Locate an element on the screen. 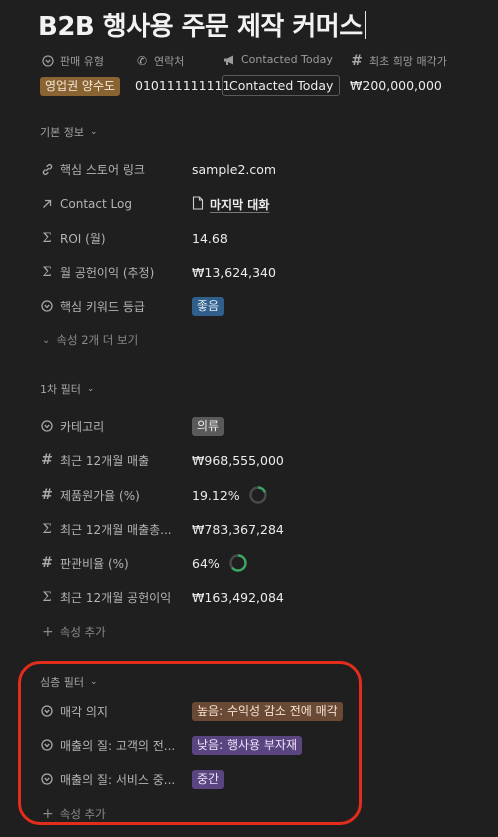  property-label: 핵심 키워드 등급 is located at coordinates (102, 306).